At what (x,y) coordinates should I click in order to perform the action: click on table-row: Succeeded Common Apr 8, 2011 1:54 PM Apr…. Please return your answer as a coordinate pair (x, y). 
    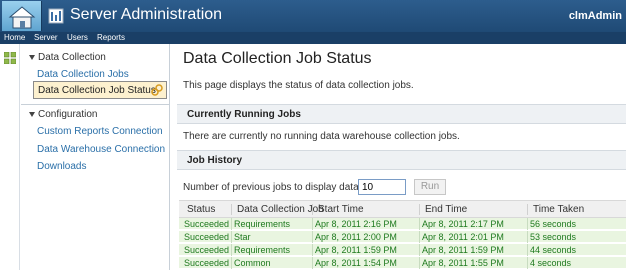
    Looking at the image, I should click on (402, 263).